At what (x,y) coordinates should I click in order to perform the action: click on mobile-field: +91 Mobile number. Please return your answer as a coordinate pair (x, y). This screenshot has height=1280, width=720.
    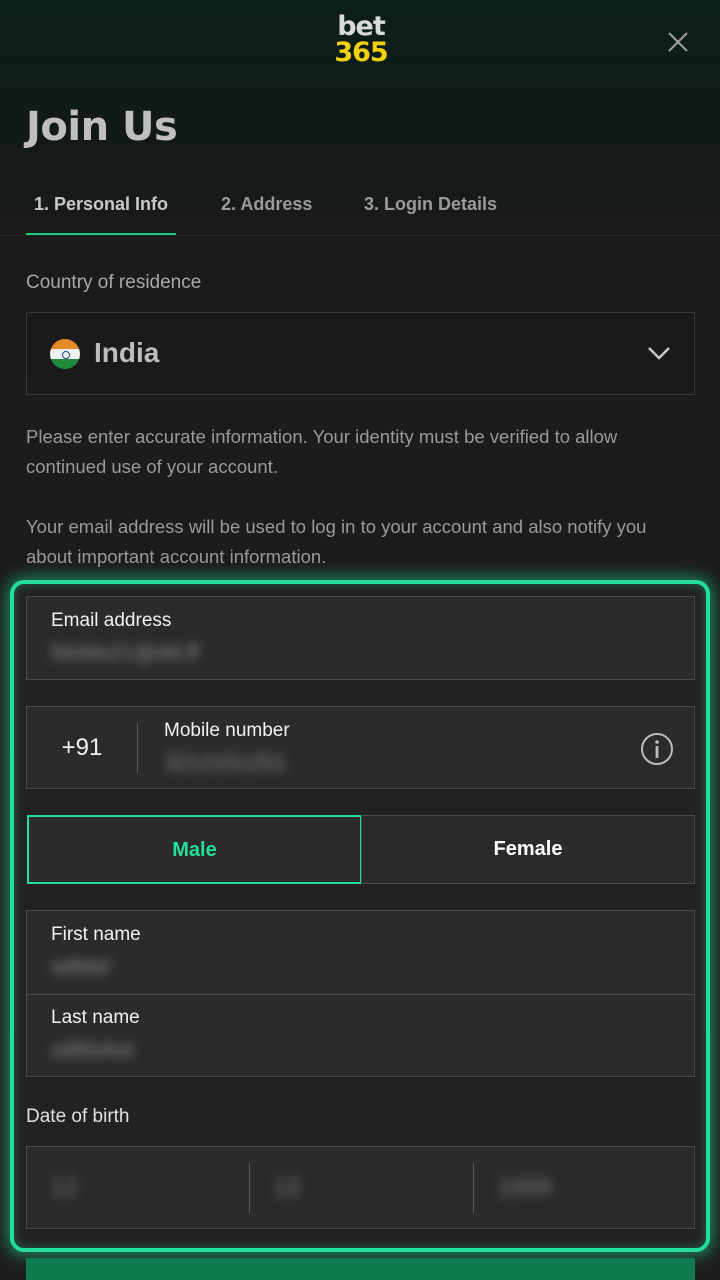
    Looking at the image, I should click on (360, 747).